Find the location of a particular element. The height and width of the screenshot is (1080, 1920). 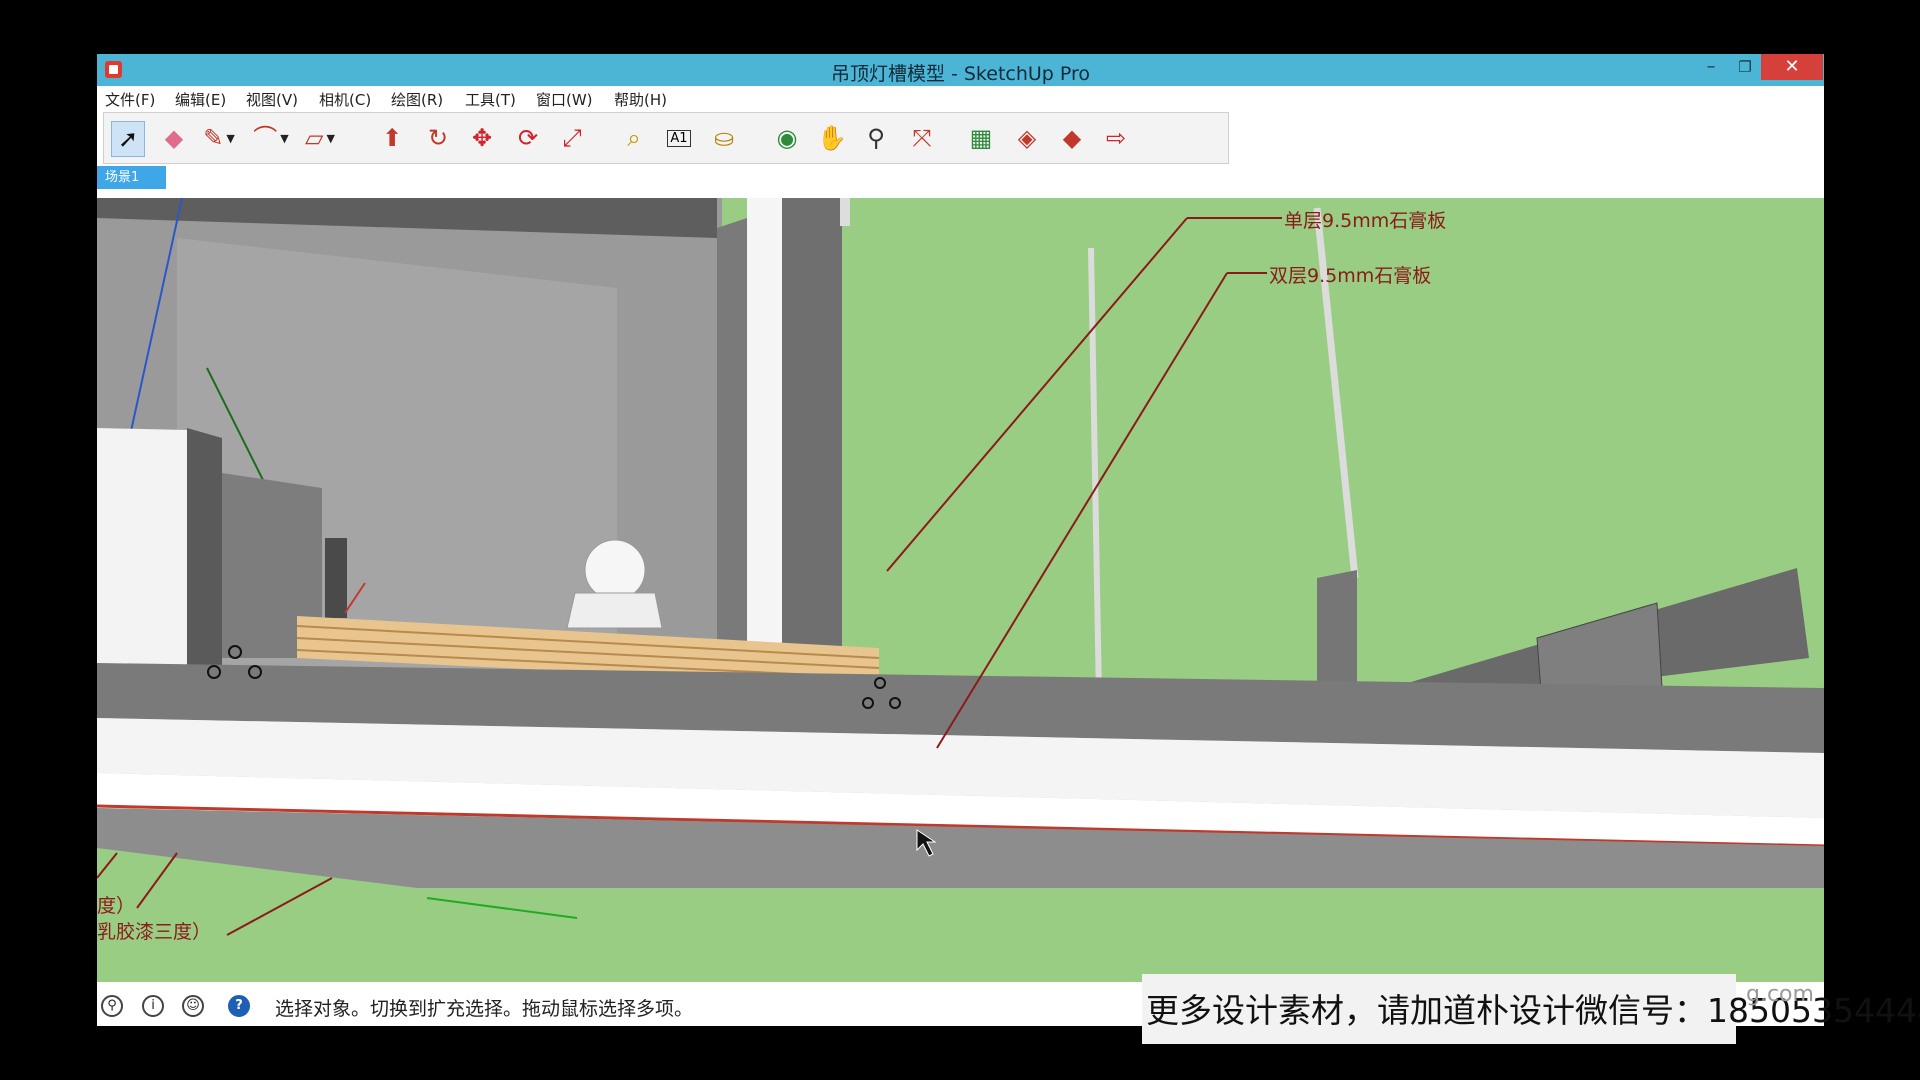

follow-me-icon: ↻ is located at coordinates (438, 138).